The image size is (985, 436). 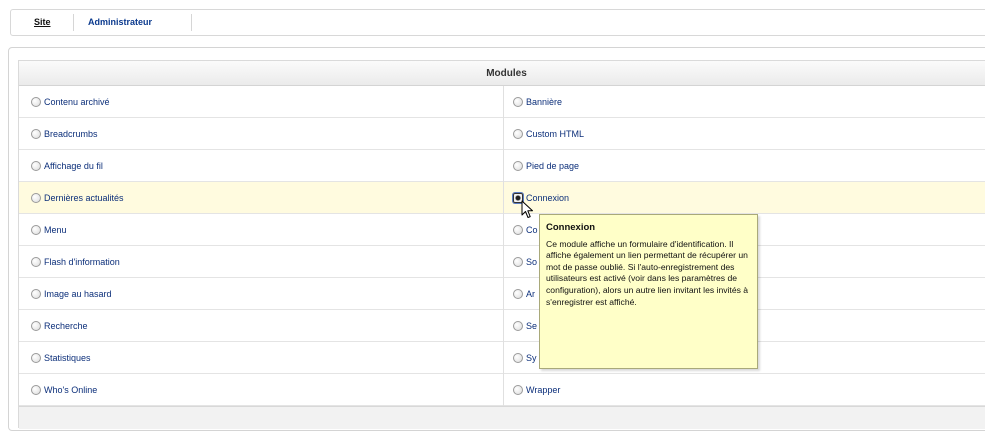 I want to click on module-label: Bannière, so click(x=544, y=102).